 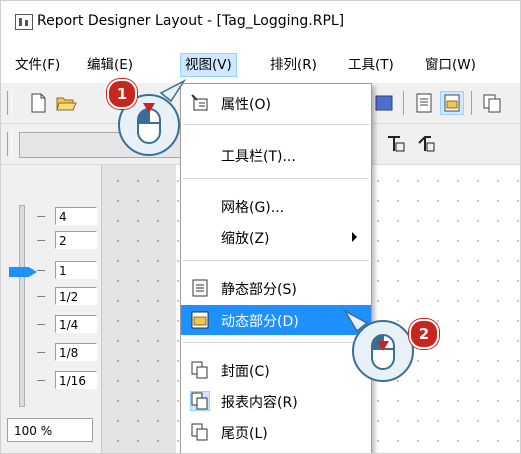 I want to click on menu-window: 窗口(W), so click(x=450, y=65).